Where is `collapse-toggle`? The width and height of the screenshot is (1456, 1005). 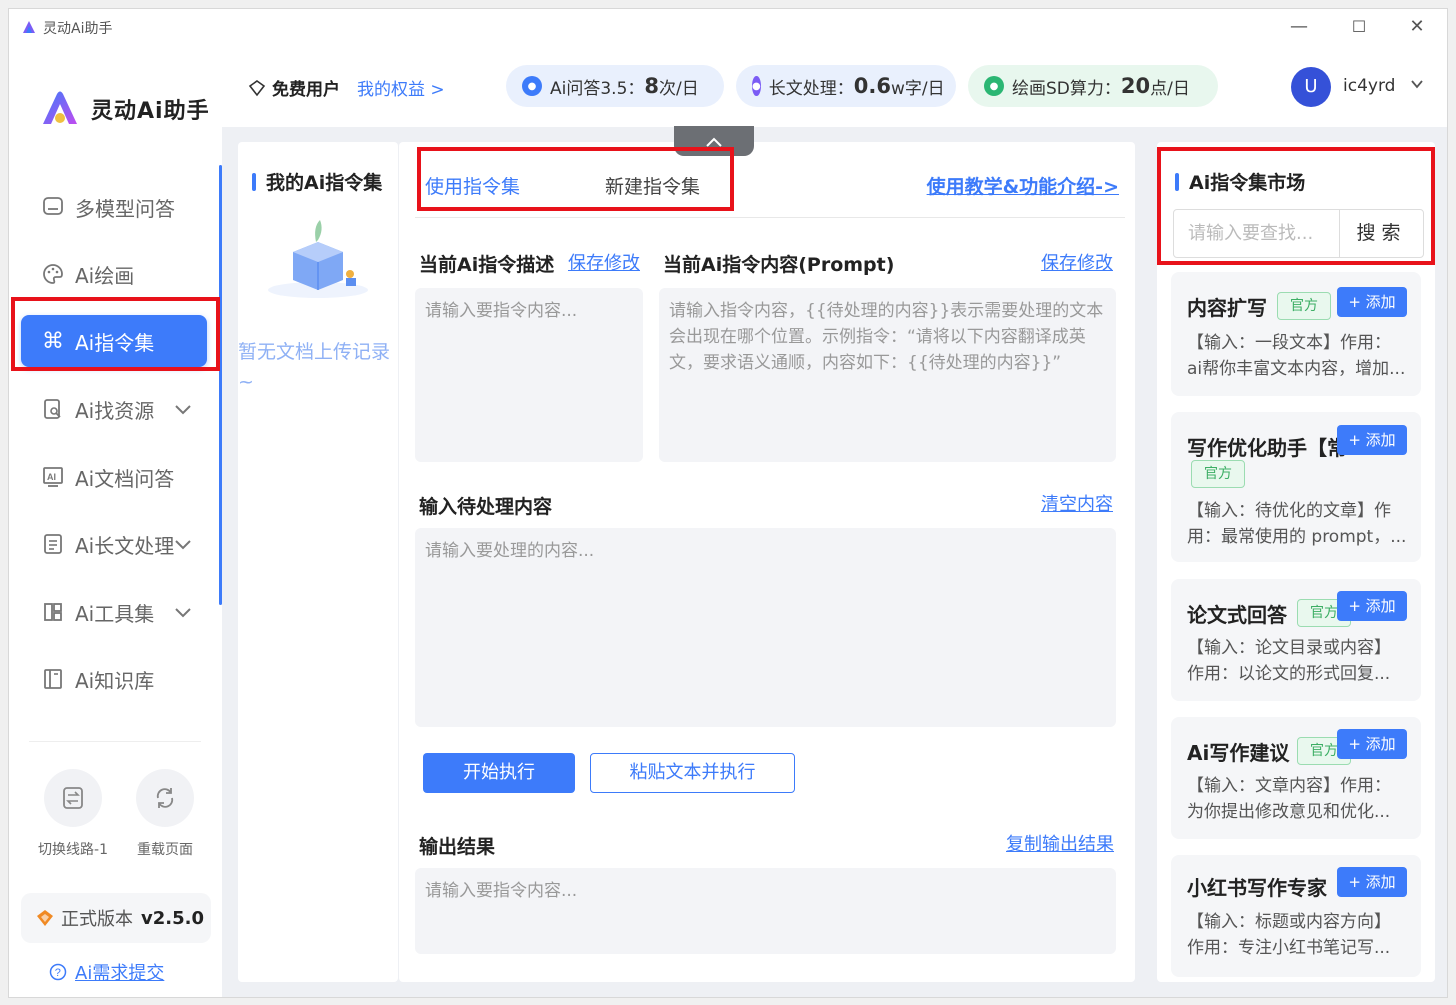 collapse-toggle is located at coordinates (714, 141).